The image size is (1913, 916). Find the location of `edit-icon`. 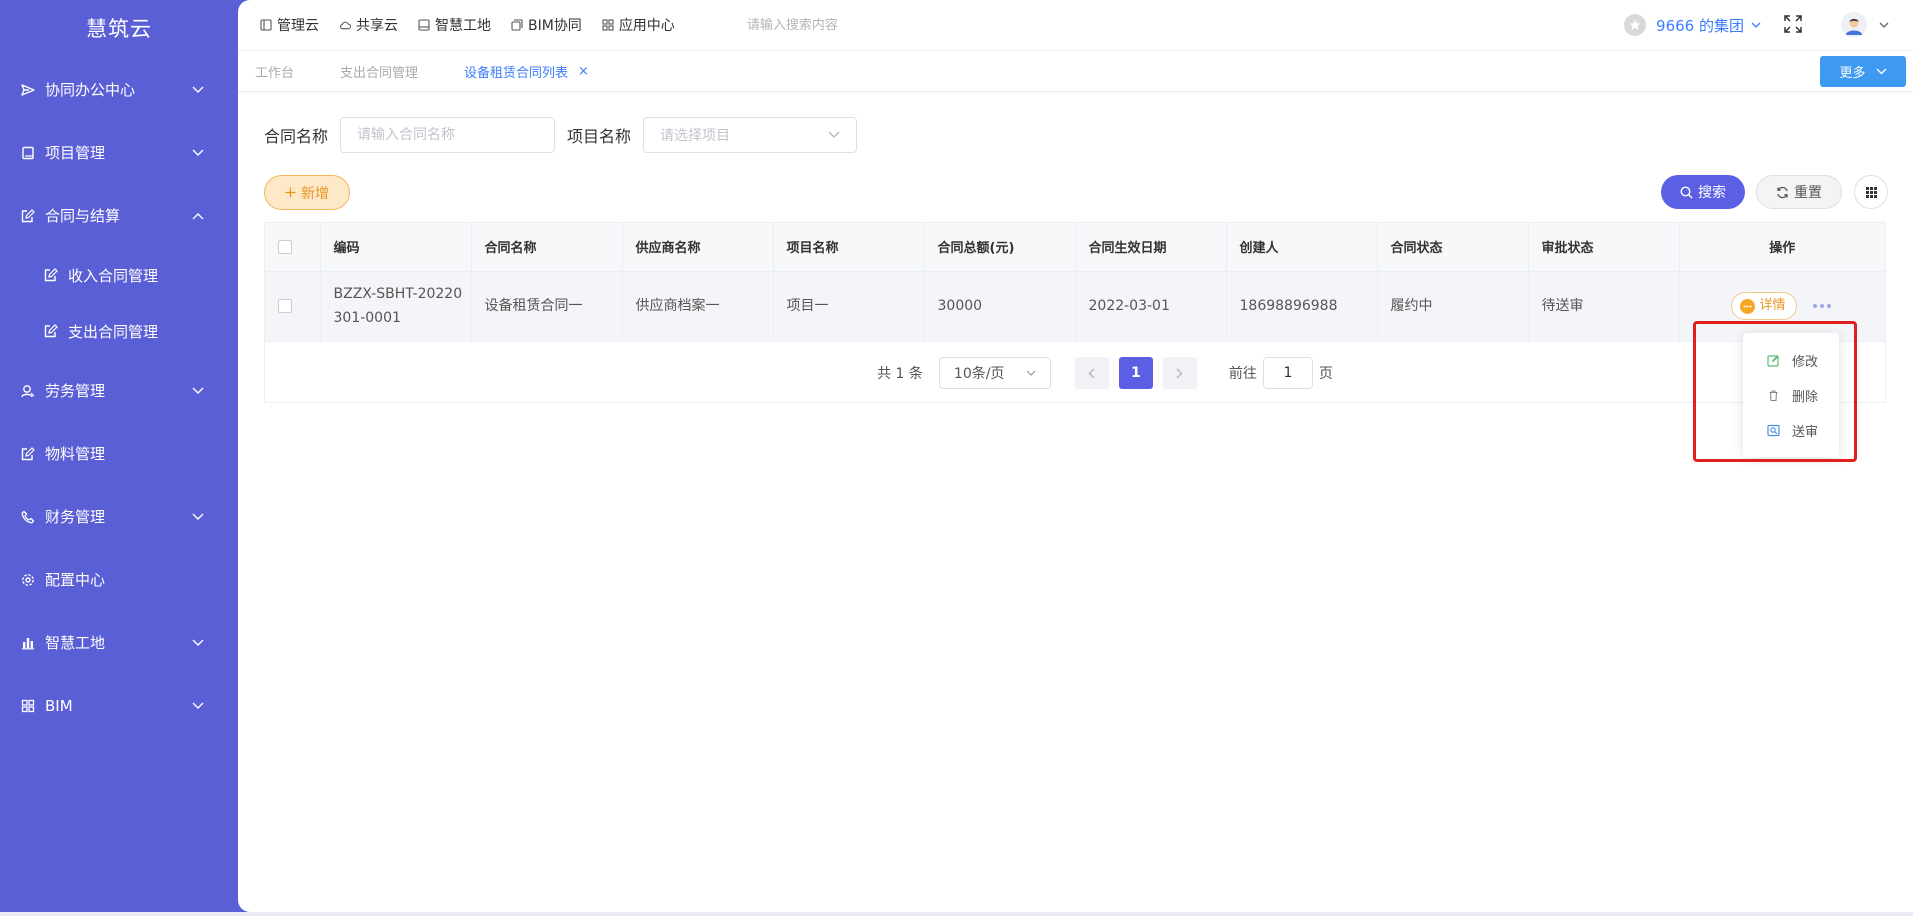

edit-icon is located at coordinates (1773, 360).